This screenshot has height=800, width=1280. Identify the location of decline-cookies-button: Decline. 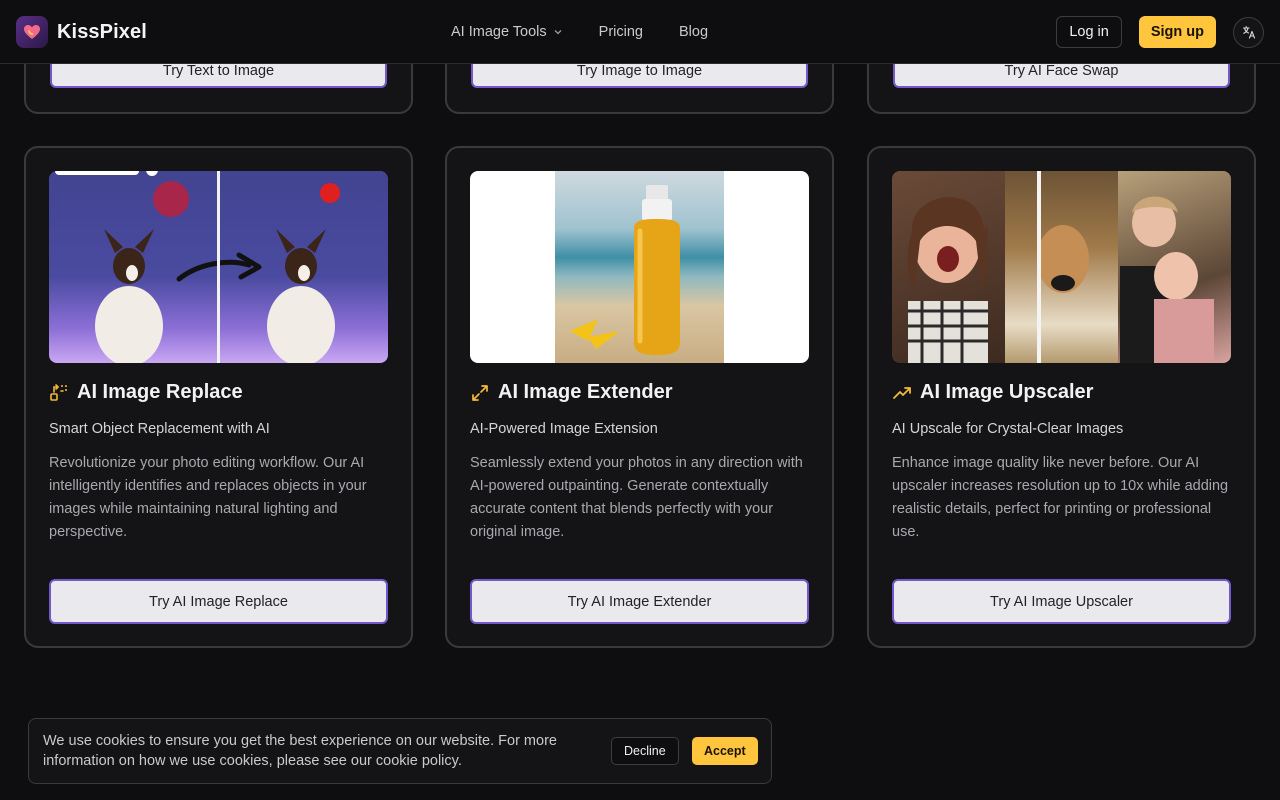
(645, 751).